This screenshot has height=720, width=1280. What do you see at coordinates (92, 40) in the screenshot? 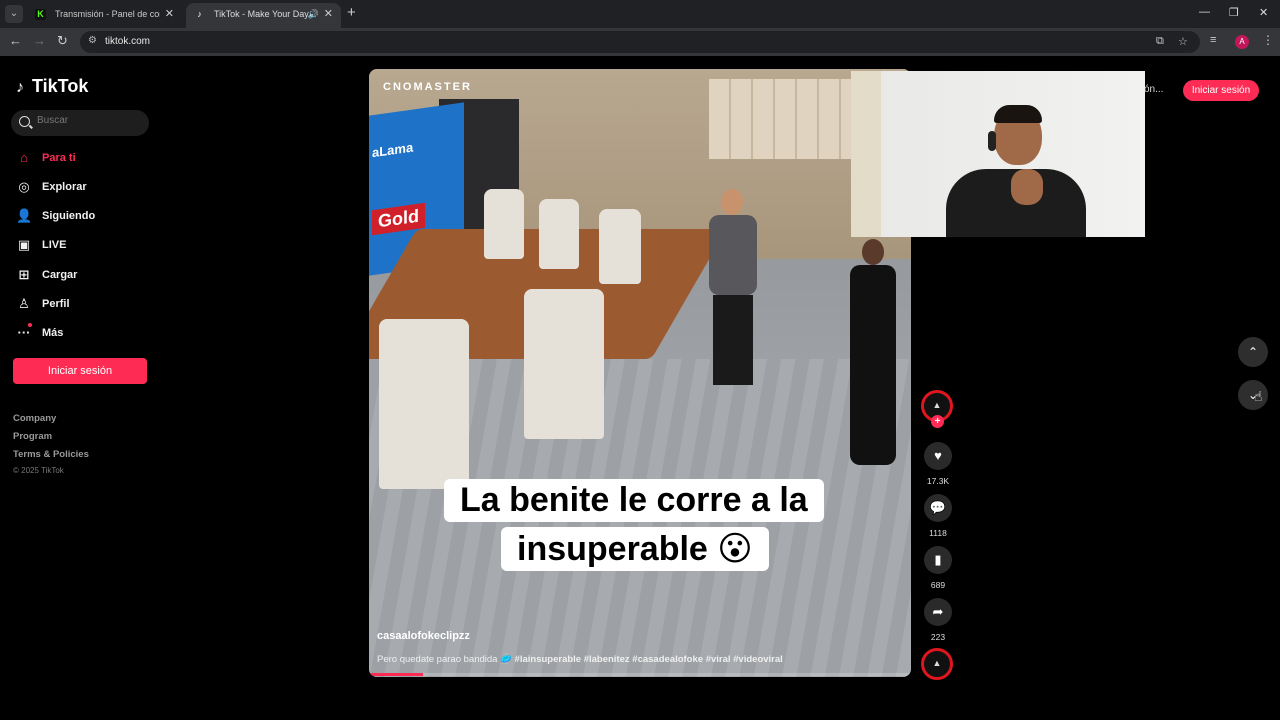
I see `site-info-icon: ⚙` at bounding box center [92, 40].